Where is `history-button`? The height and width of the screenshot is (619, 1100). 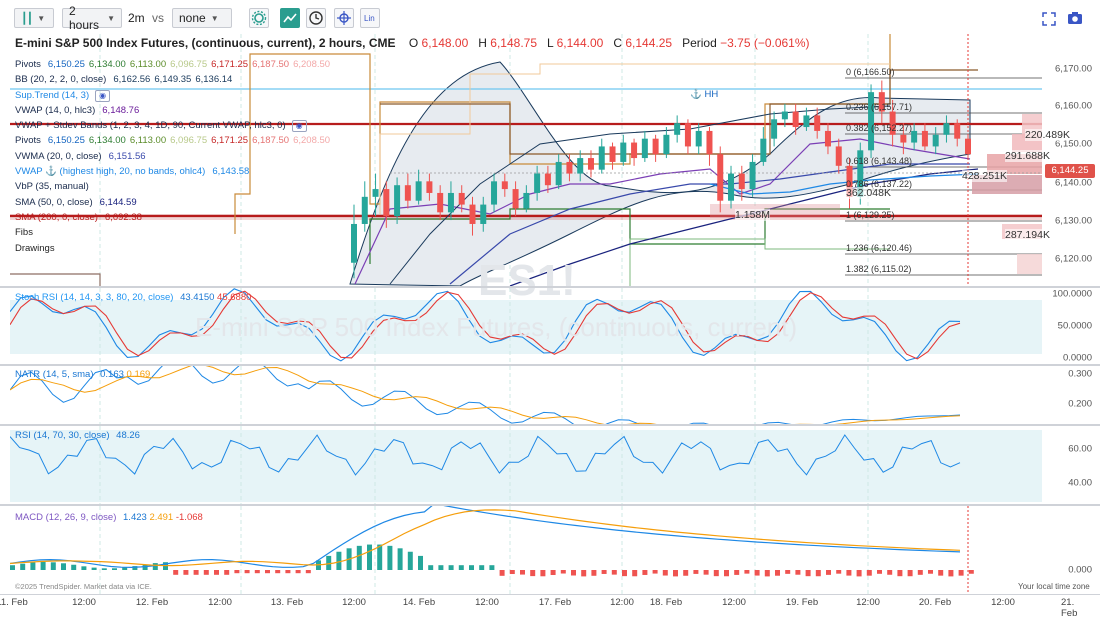 history-button is located at coordinates (316, 18).